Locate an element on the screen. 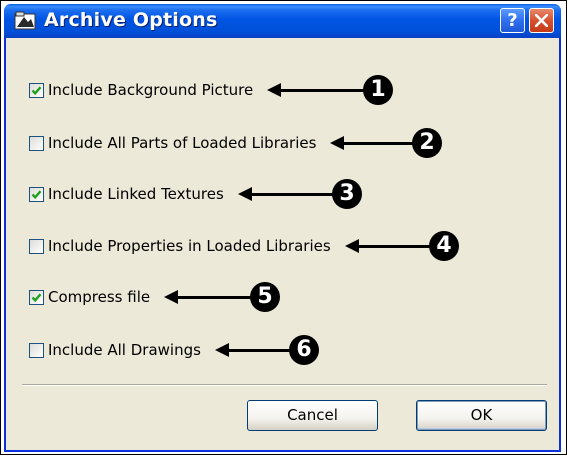 The image size is (567, 455). help-icon: ? is located at coordinates (512, 20).